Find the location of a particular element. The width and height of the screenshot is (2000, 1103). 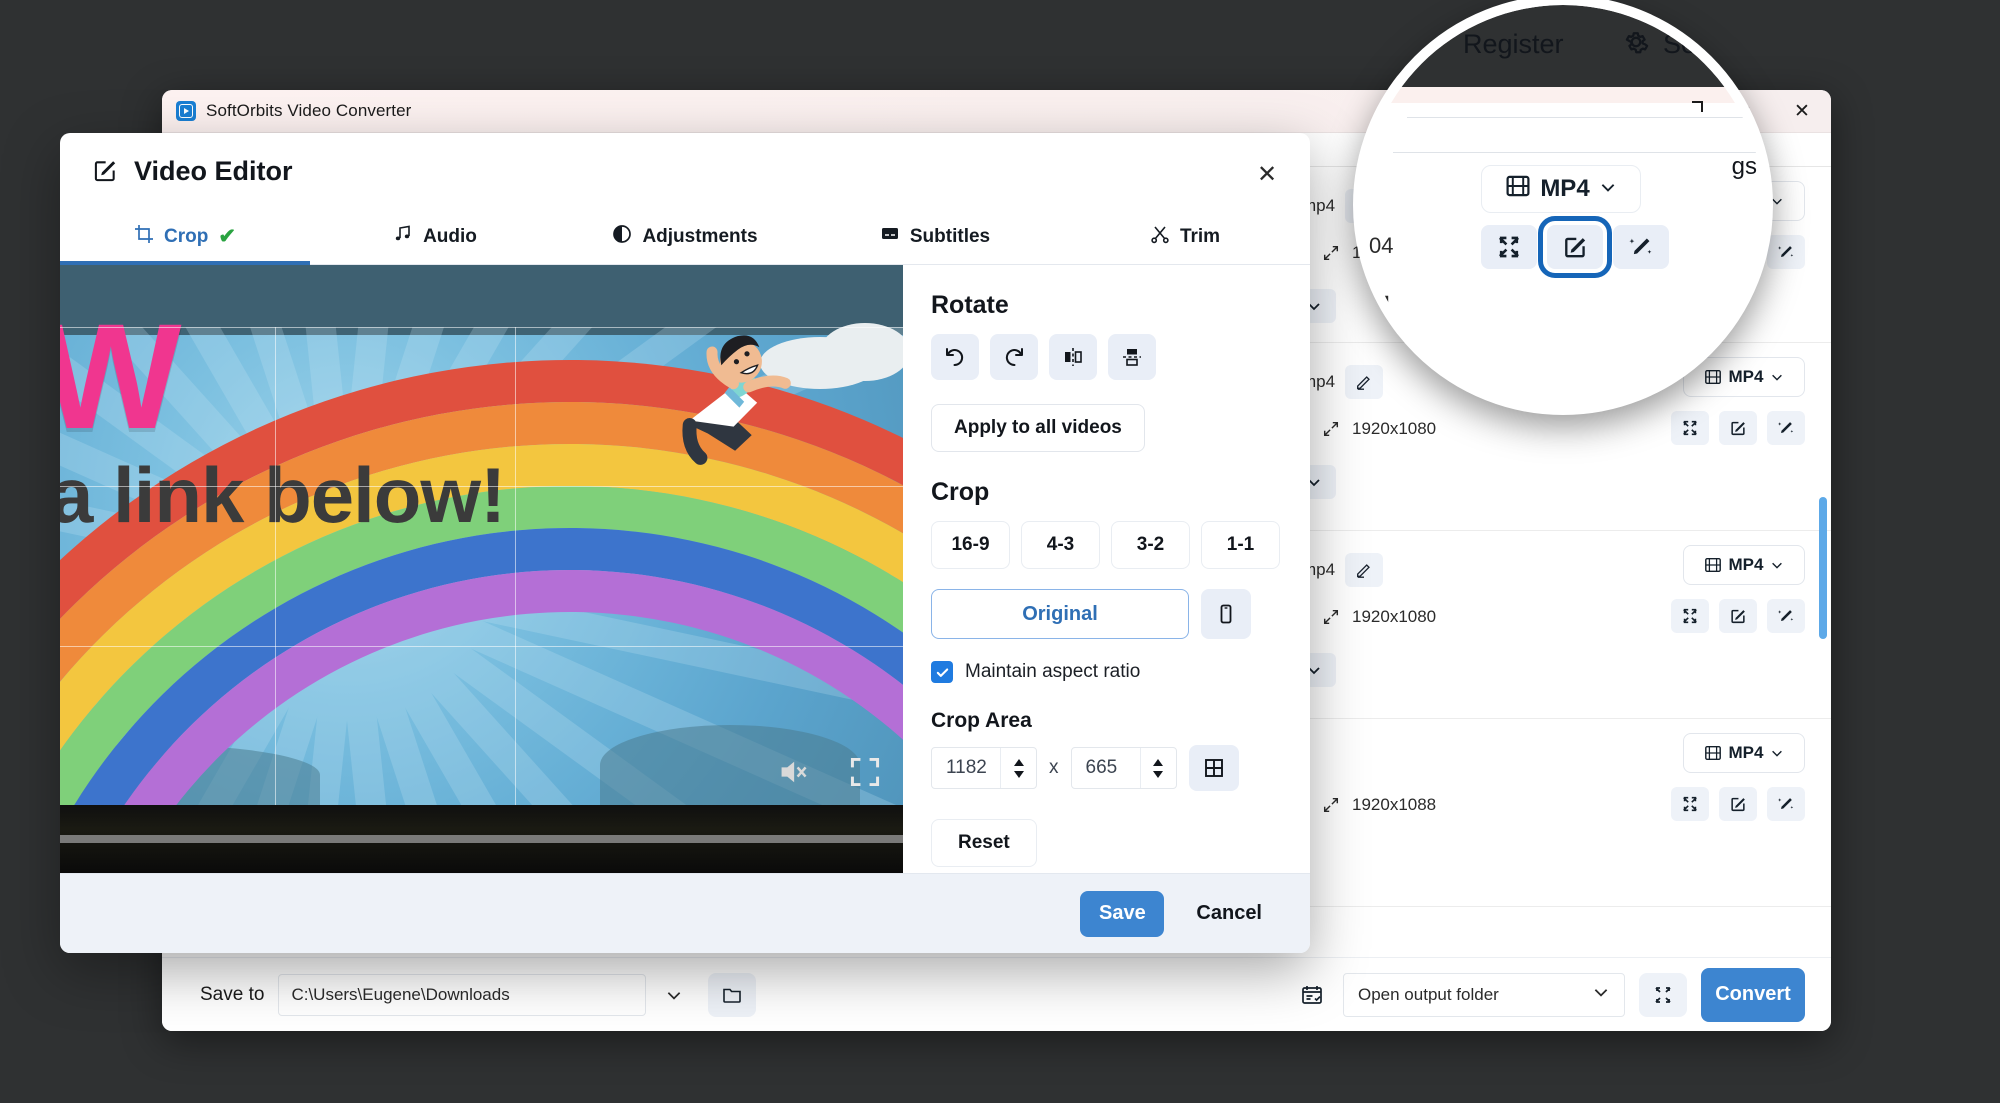

crop-height-arrows is located at coordinates (1157, 768).